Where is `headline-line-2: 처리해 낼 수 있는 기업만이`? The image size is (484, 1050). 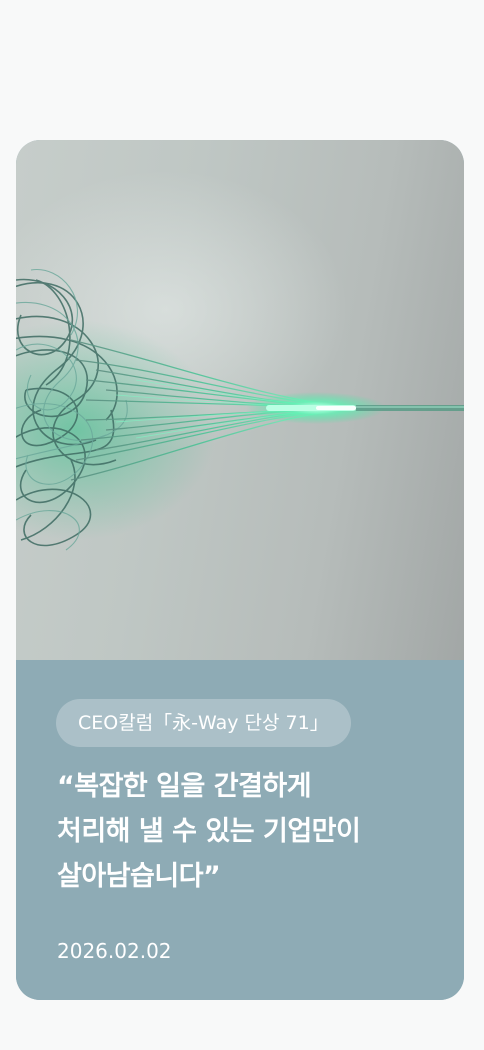
headline-line-2: 처리해 낼 수 있는 기업만이 is located at coordinates (209, 831).